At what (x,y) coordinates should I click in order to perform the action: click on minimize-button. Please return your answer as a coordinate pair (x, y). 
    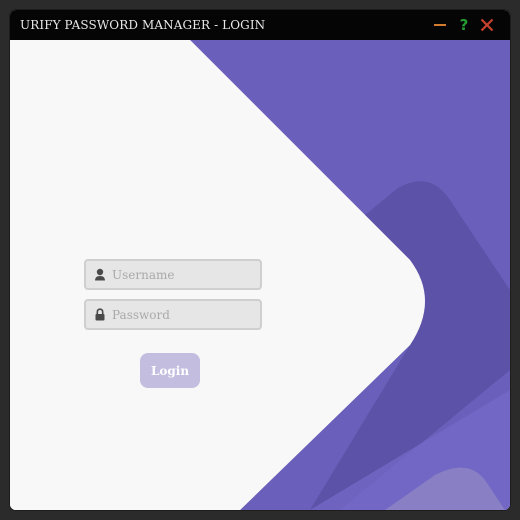
    Looking at the image, I should click on (440, 25).